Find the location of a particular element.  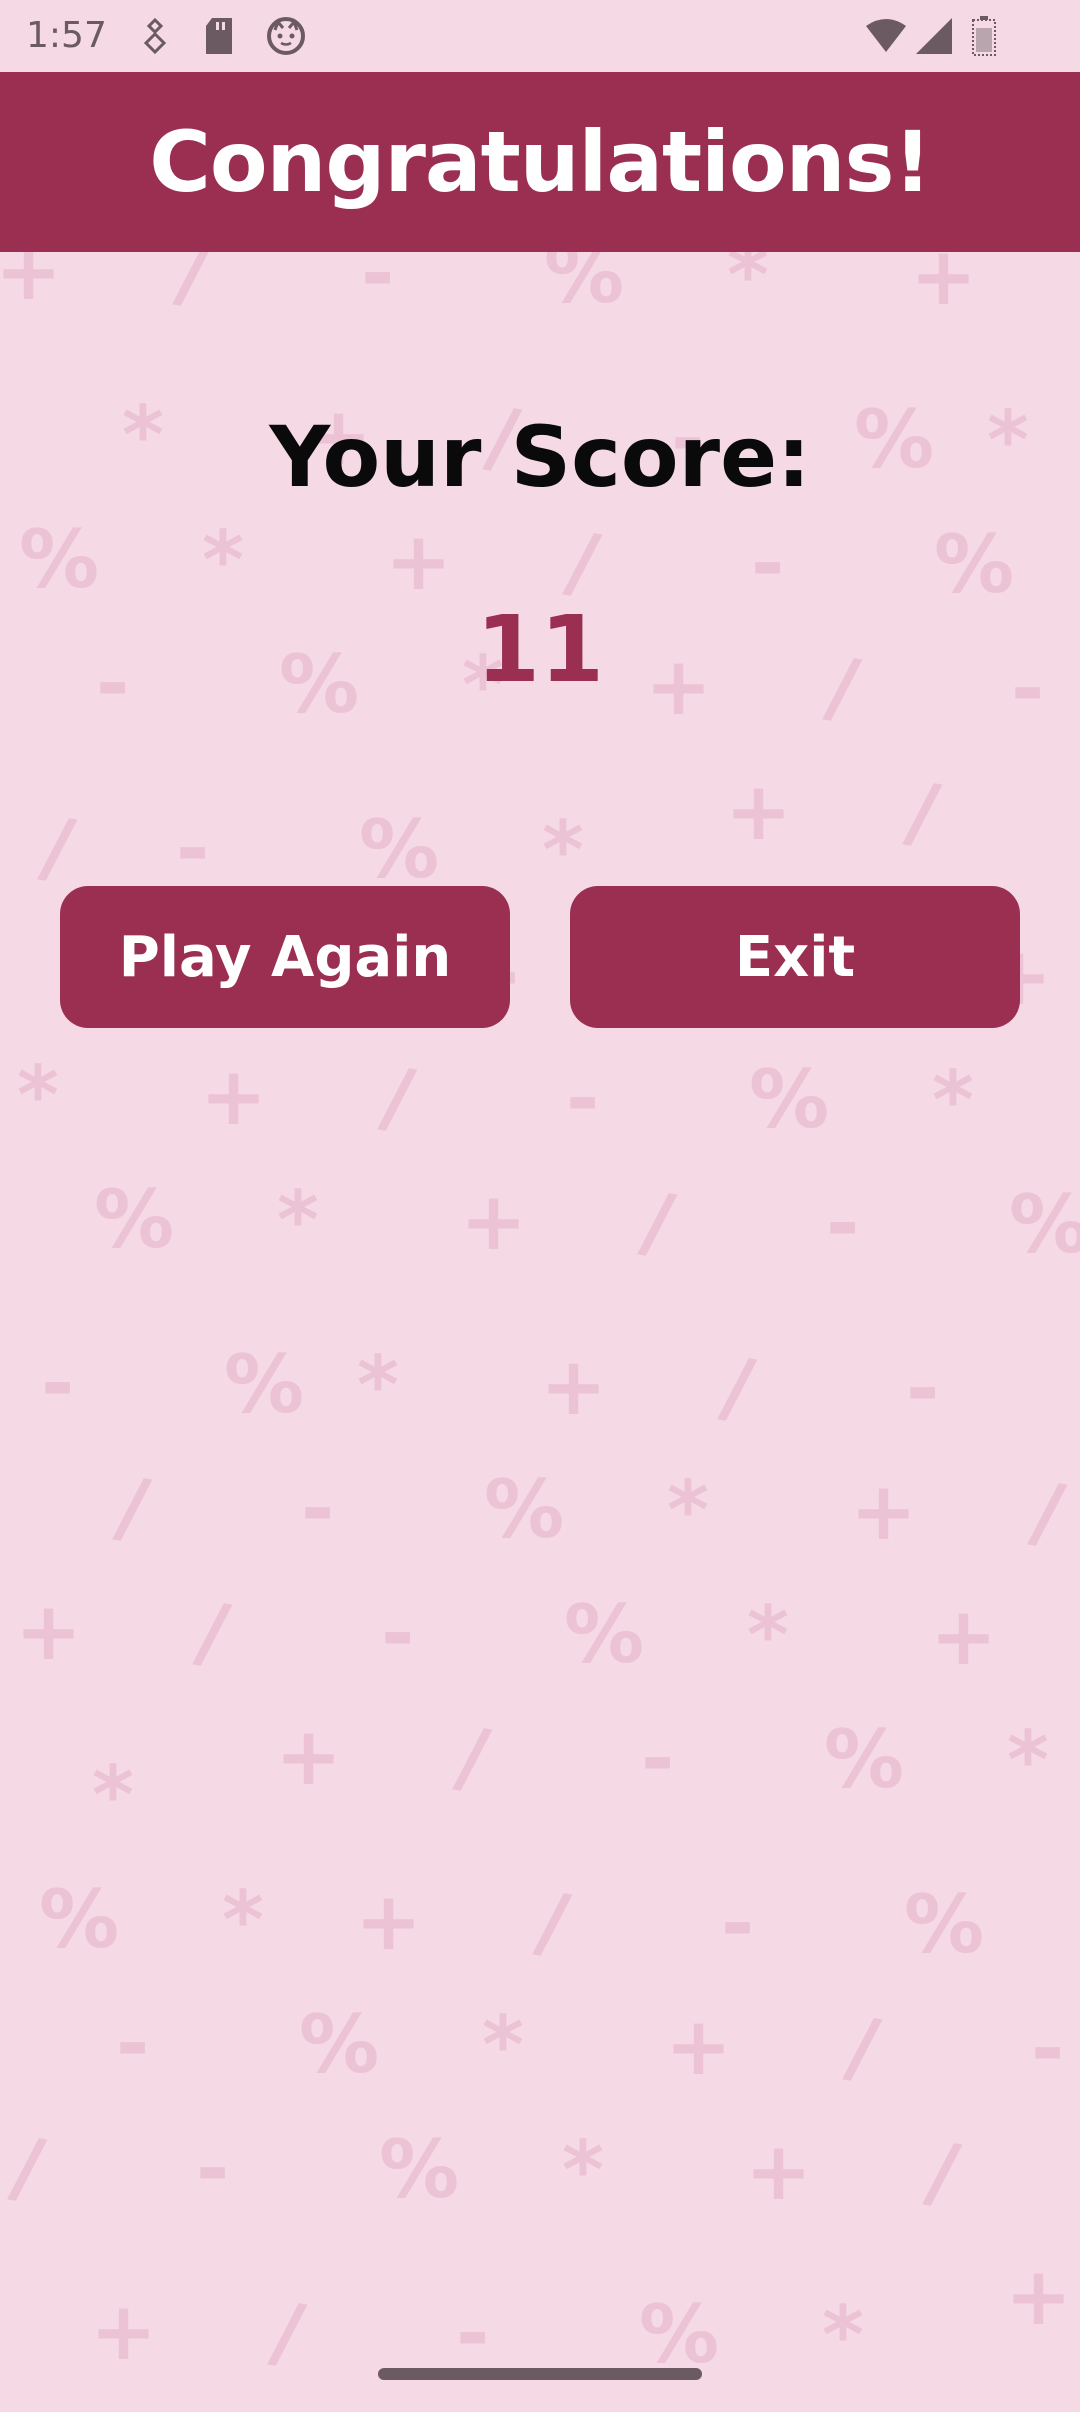

battery-icon is located at coordinates (984, 38).